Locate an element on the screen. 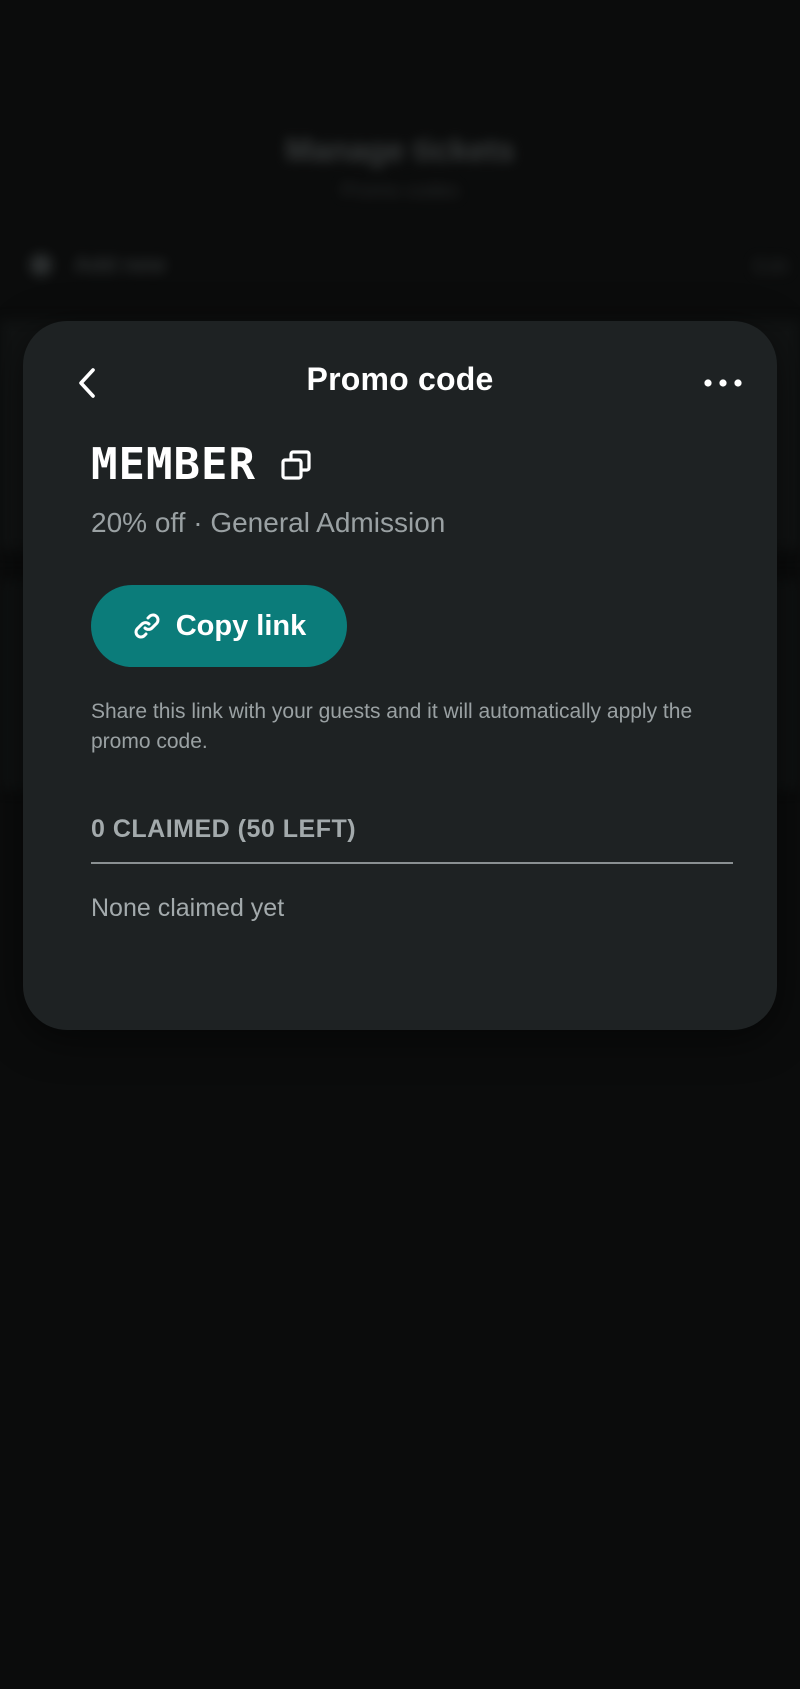 Image resolution: width=800 pixels, height=1689 pixels. background-edit-label: Edit is located at coordinates (770, 267).